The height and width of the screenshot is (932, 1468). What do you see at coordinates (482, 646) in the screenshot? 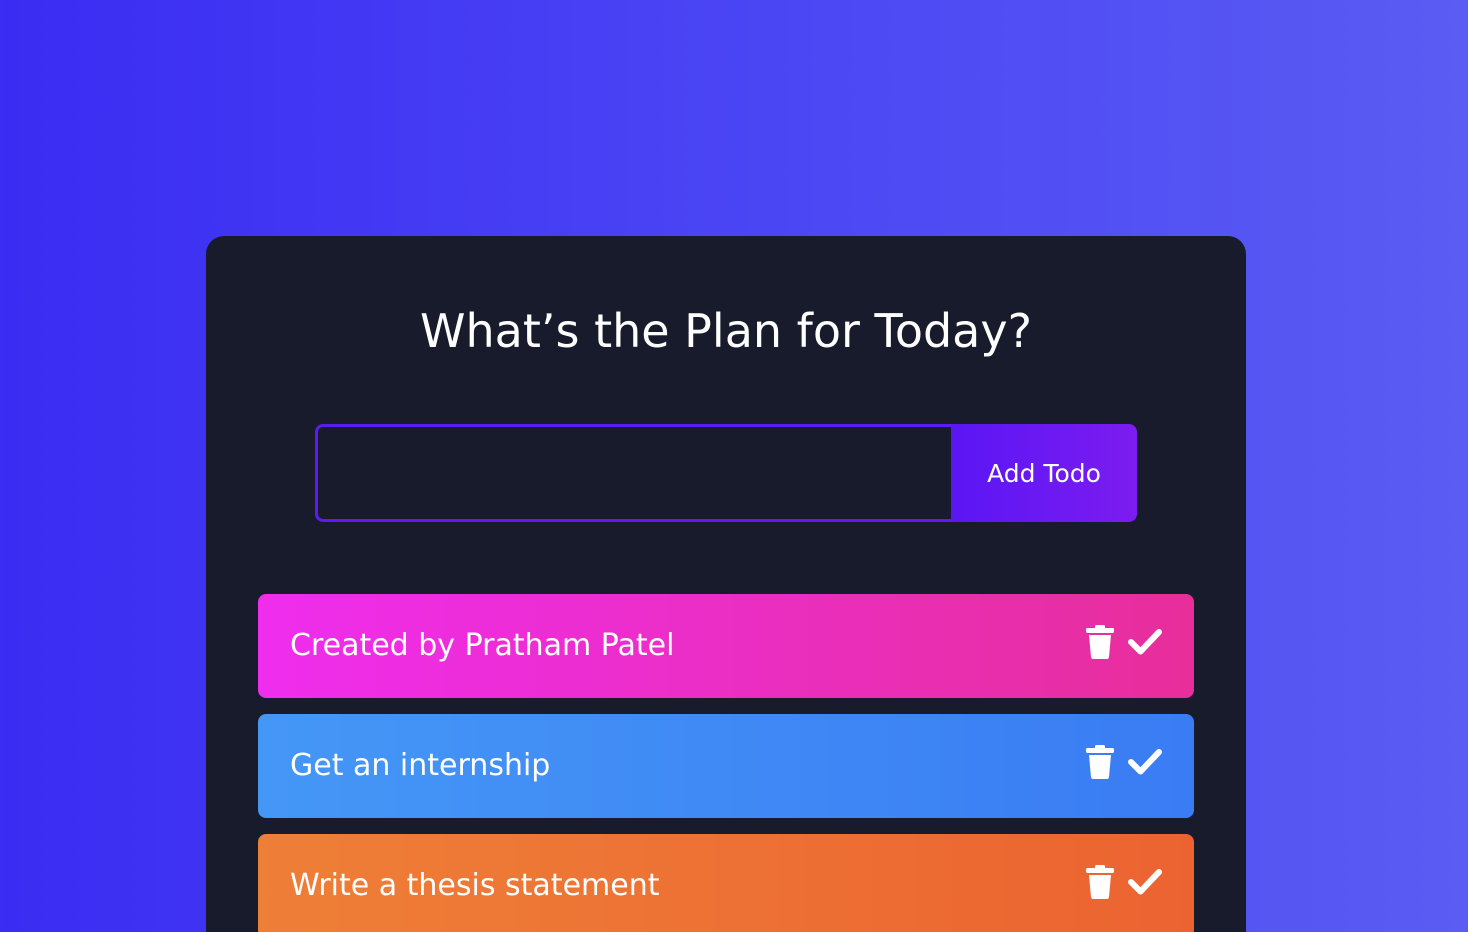
I see `todo-item-text: Created by Pratham Patel` at bounding box center [482, 646].